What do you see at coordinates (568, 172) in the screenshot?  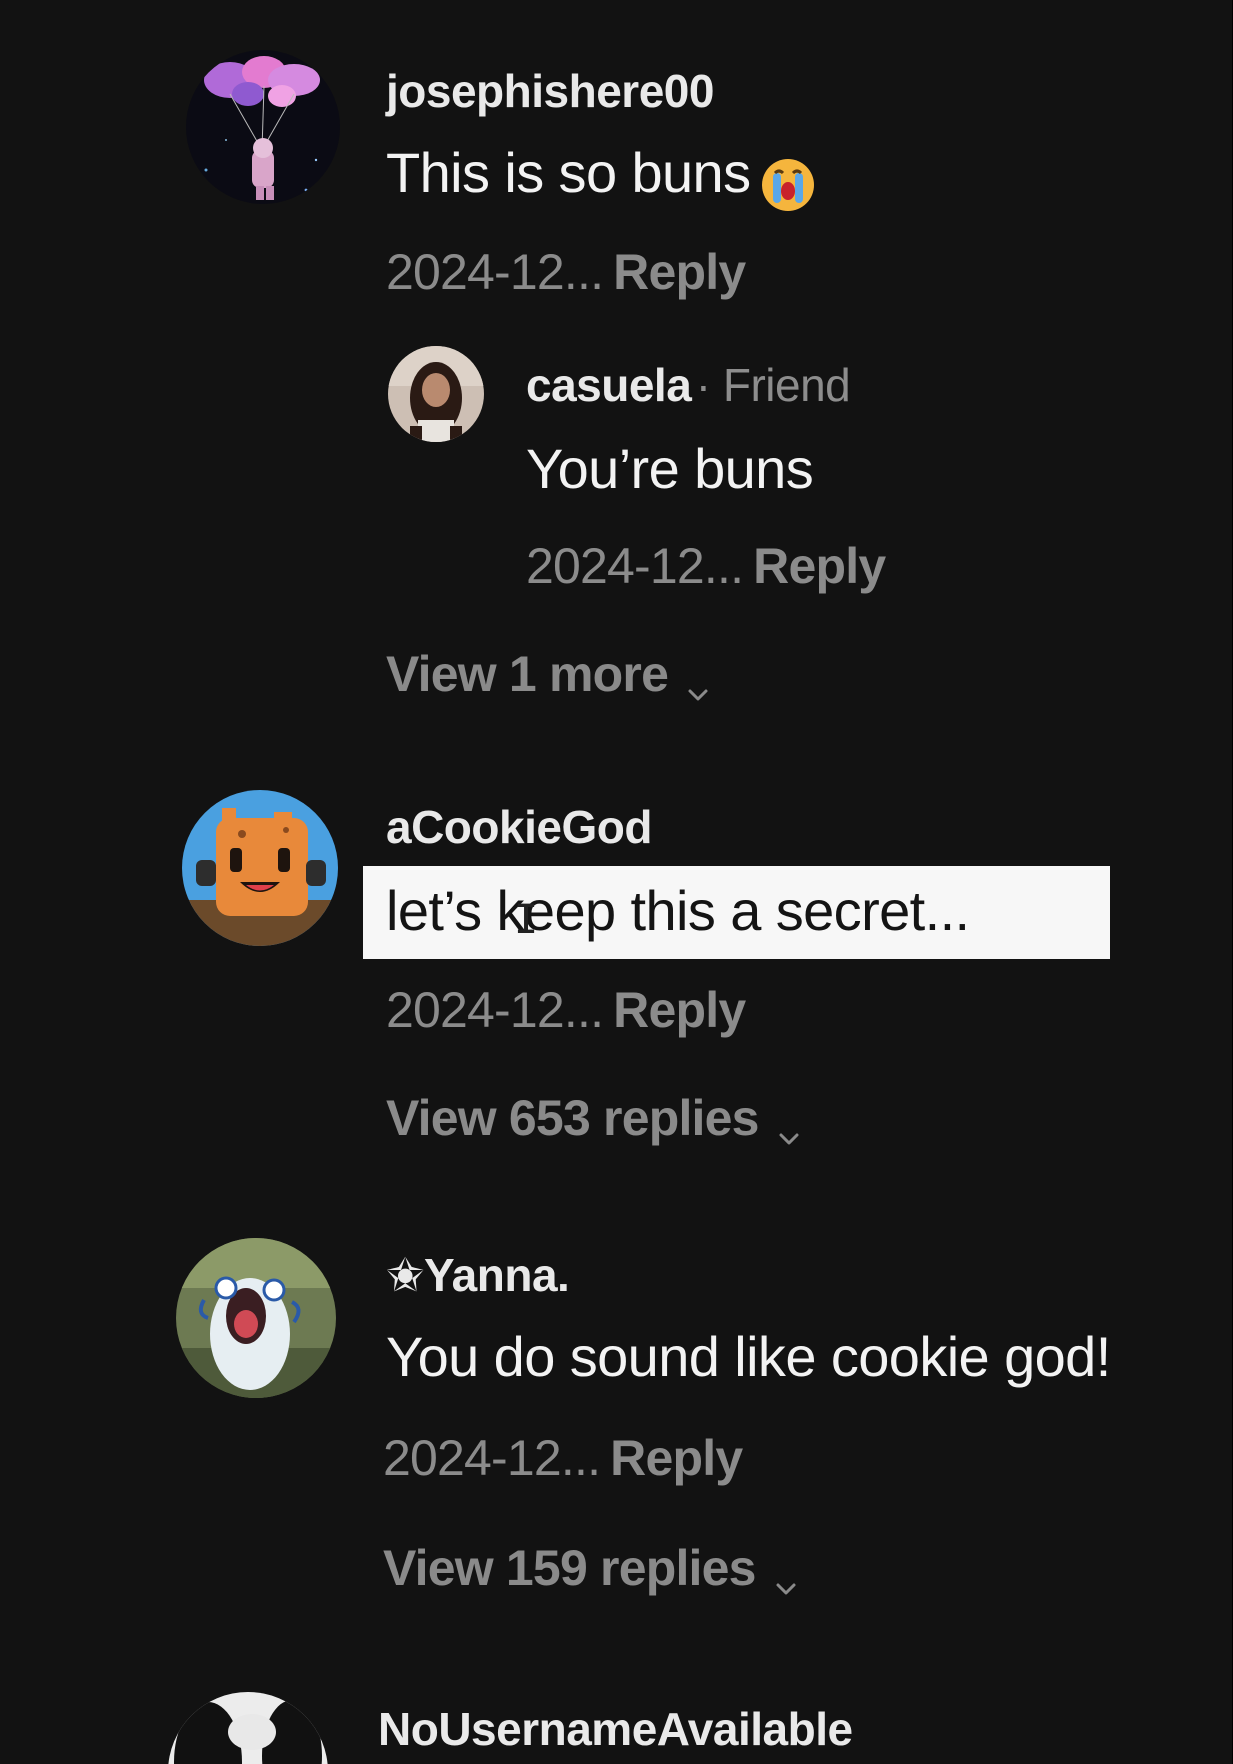 I see `comment-text: This is so buns` at bounding box center [568, 172].